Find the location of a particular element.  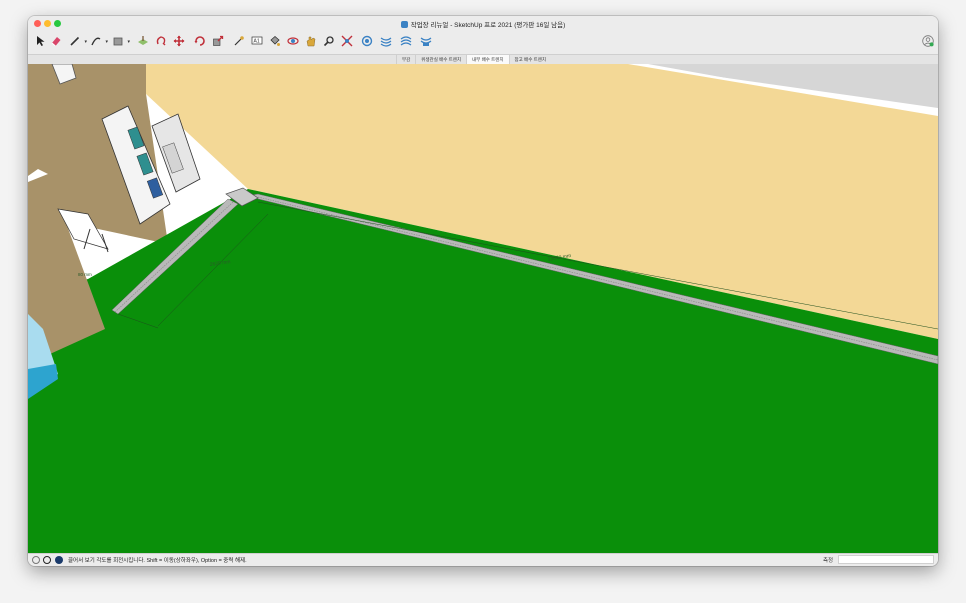

extension-manager-button is located at coordinates (426, 41).